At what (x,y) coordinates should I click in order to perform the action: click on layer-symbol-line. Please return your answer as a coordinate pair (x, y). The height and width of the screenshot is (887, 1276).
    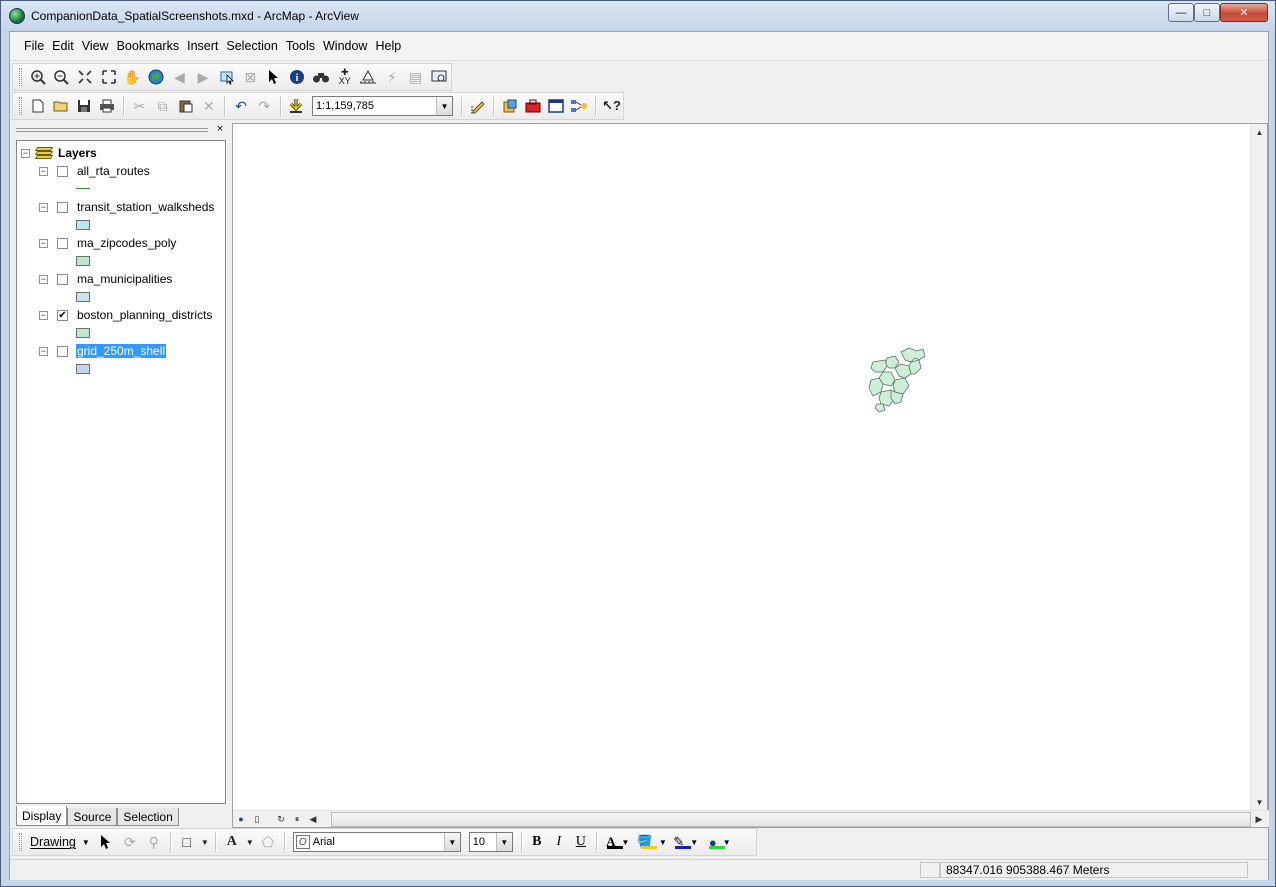
    Looking at the image, I should click on (83, 188).